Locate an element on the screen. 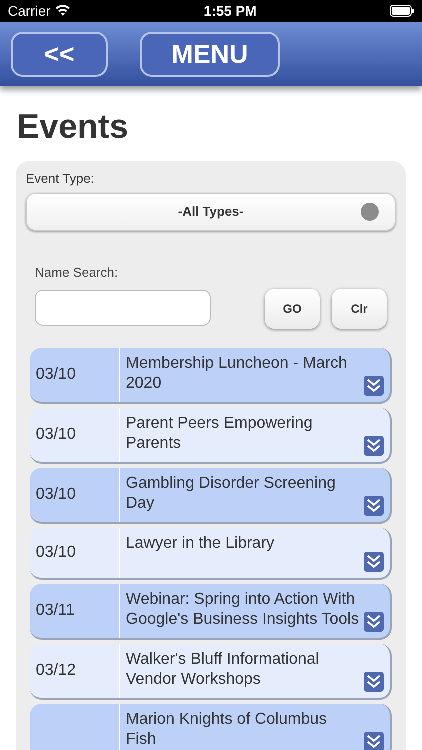 This screenshot has height=750, width=422. battery-icon is located at coordinates (402, 11).